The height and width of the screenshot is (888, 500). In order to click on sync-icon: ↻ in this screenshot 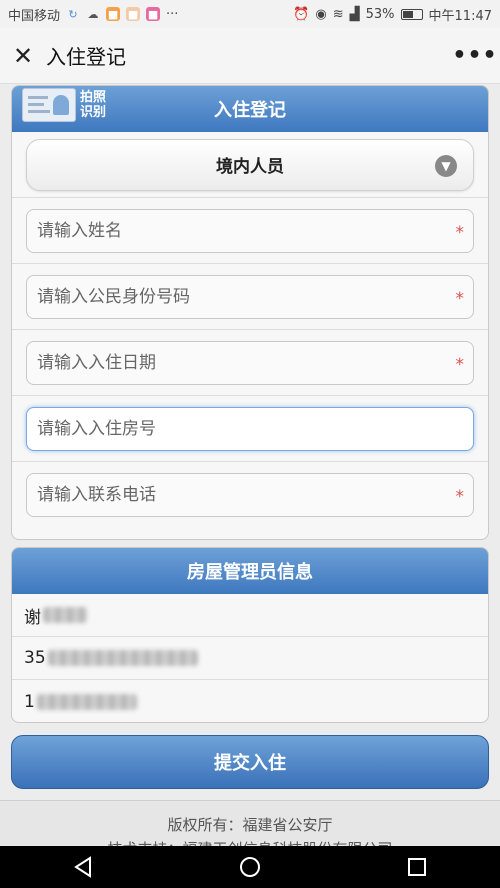, I will do `click(73, 14)`.